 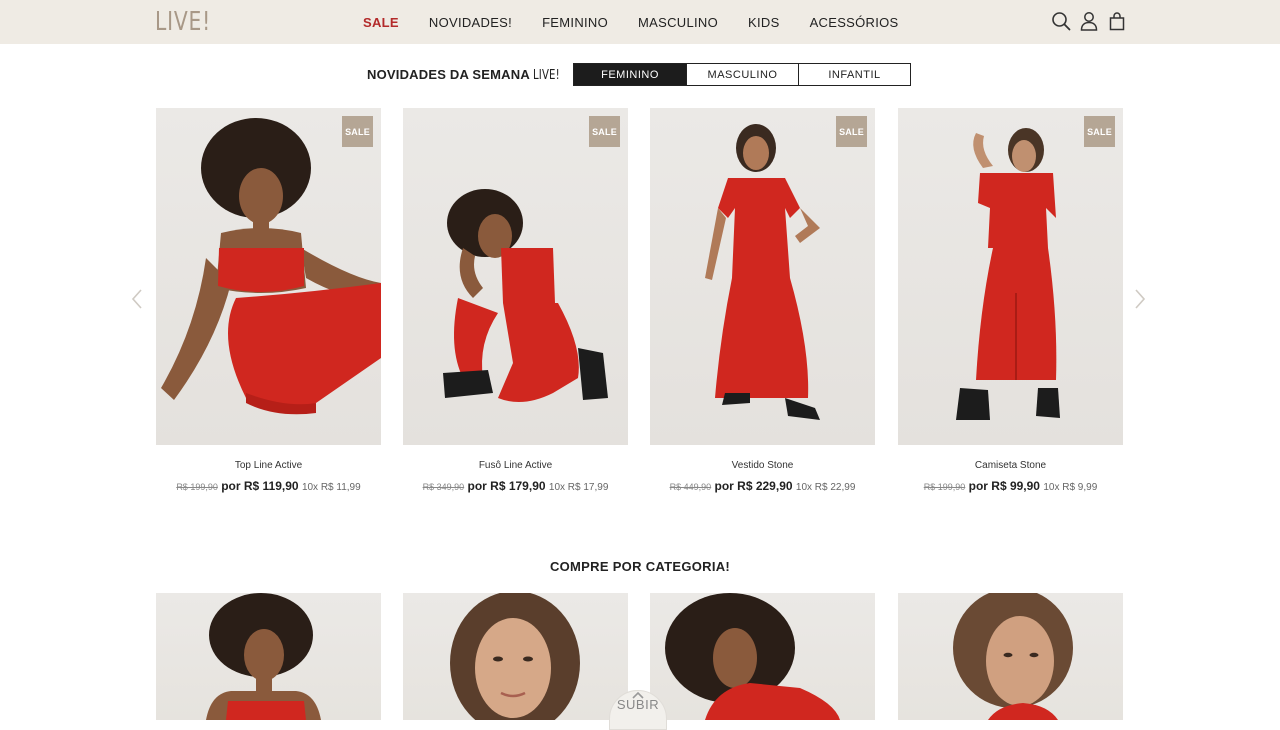 What do you see at coordinates (753, 486) in the screenshot?
I see `current-price: por R$ 229,90` at bounding box center [753, 486].